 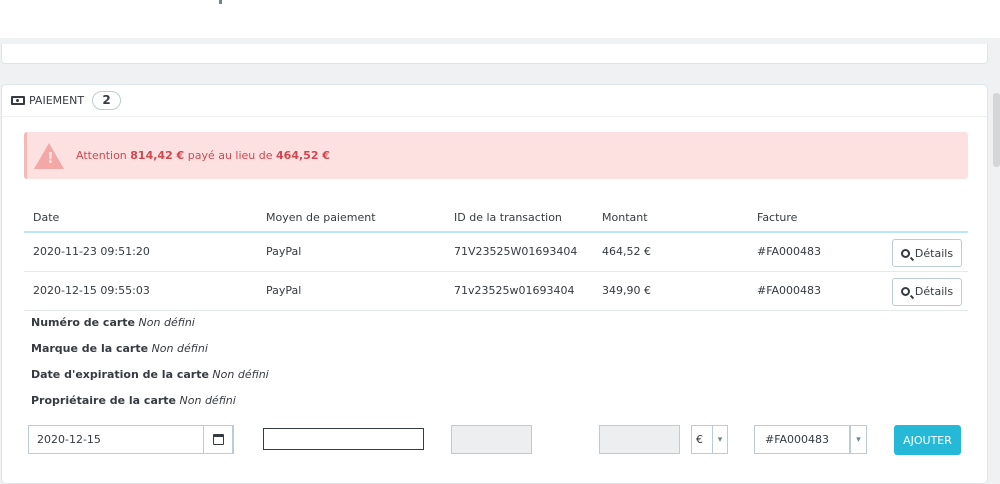 I want to click on calendar-button, so click(x=218, y=439).